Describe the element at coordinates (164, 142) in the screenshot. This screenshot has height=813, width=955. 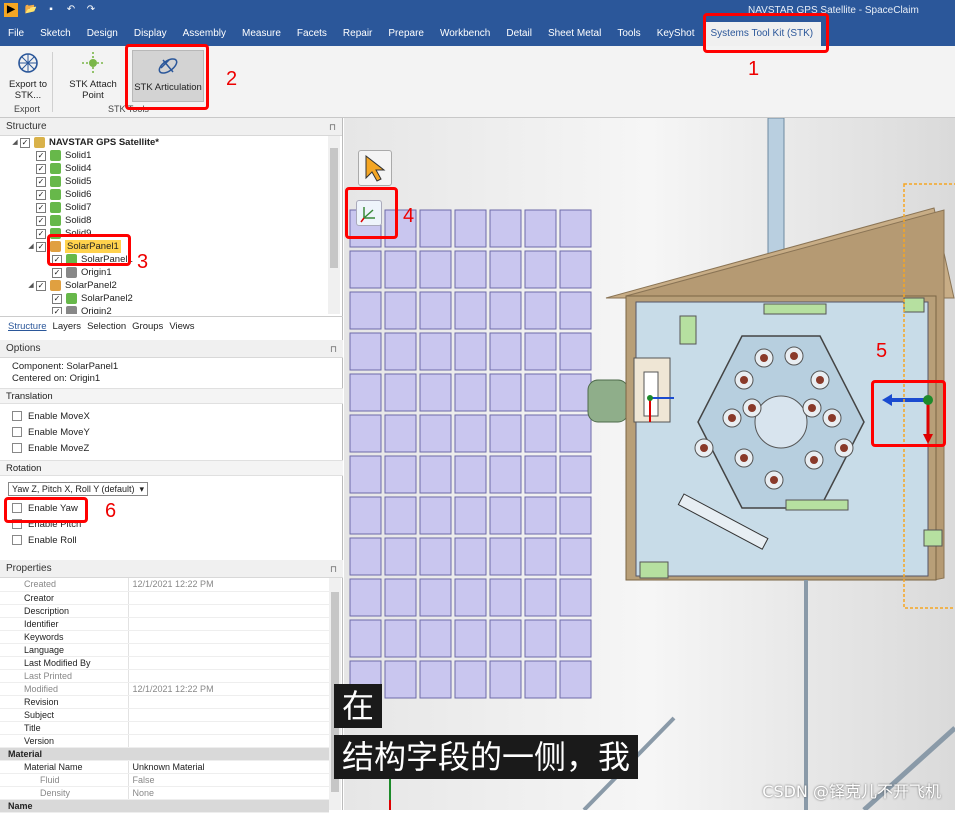
I see `tree-item: ◢✓NAVSTAR GPS Satellite*` at that location.